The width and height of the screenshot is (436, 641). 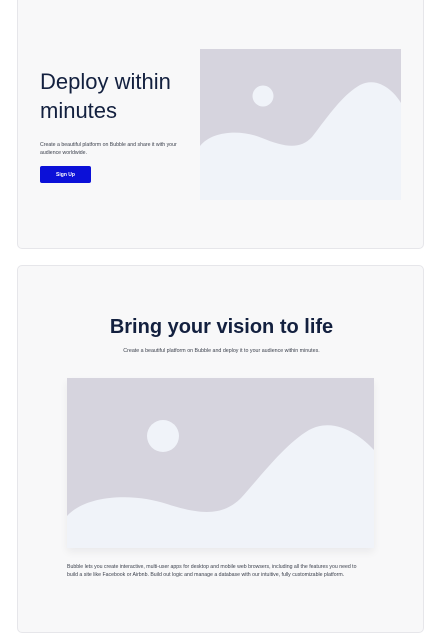 I want to click on sign-up-button: Sign Up, so click(x=65, y=174).